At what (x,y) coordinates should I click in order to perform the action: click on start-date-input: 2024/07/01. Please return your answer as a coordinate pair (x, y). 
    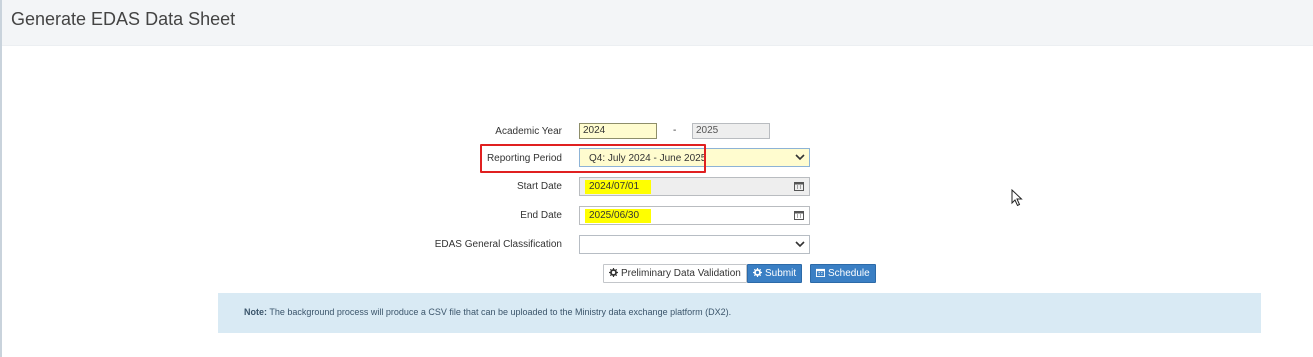
    Looking at the image, I should click on (694, 186).